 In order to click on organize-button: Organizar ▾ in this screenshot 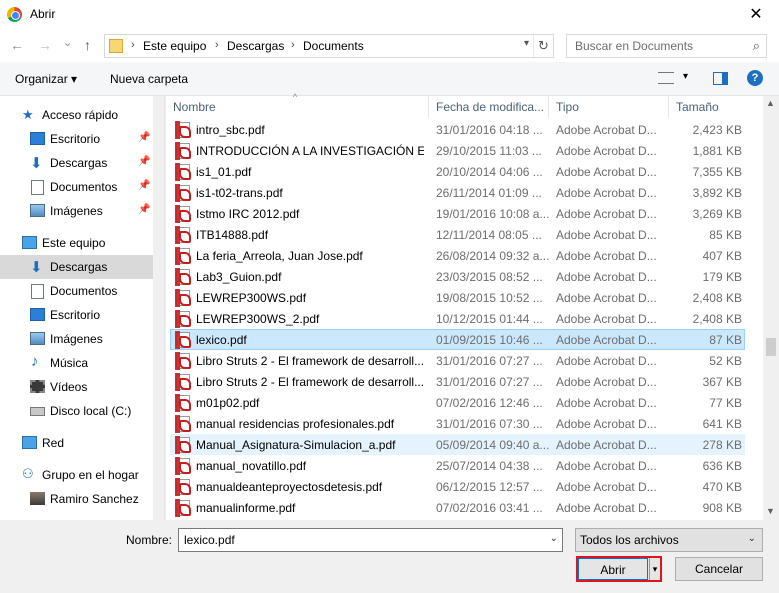, I will do `click(46, 79)`.